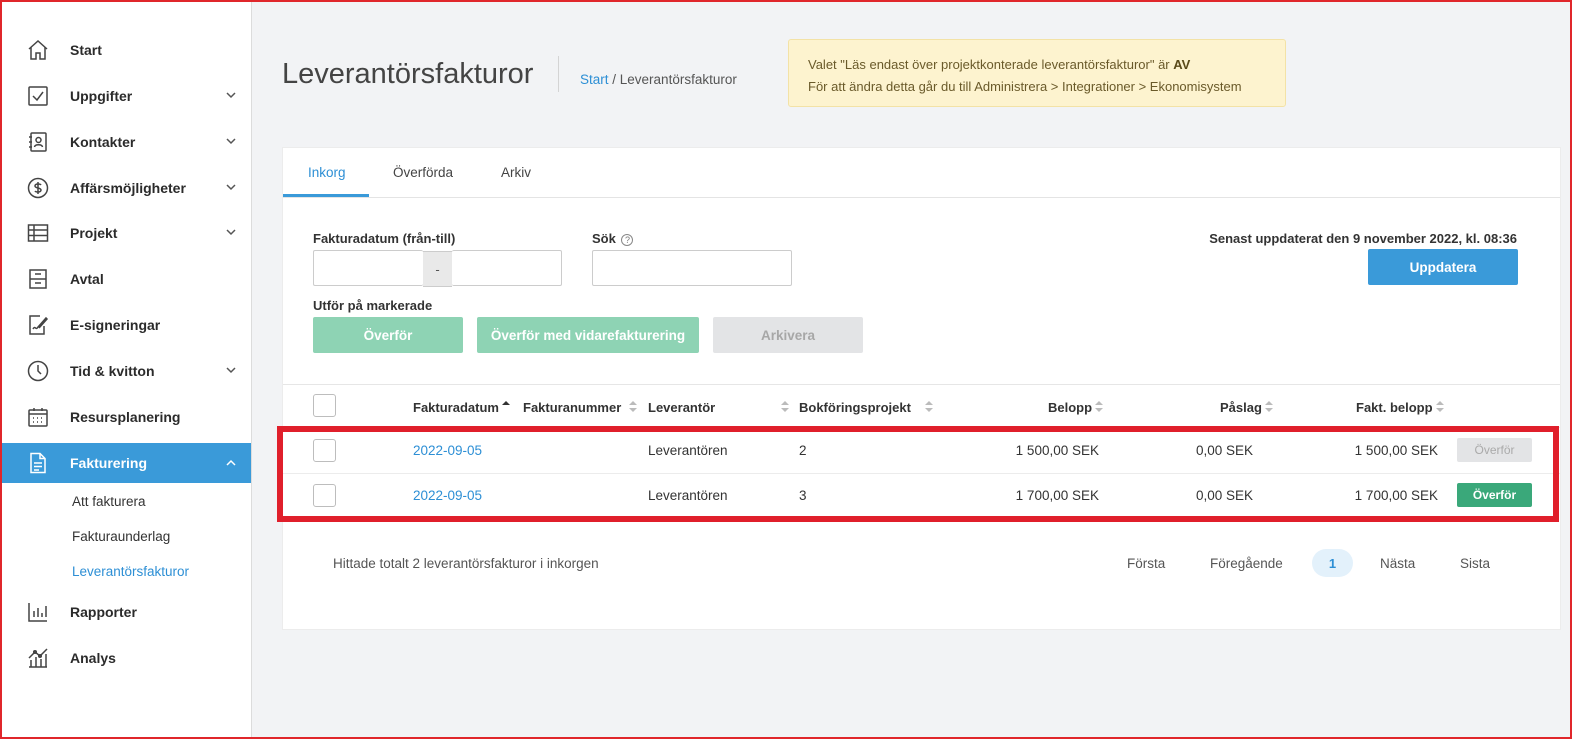 Image resolution: width=1572 pixels, height=739 pixels. What do you see at coordinates (692, 268) in the screenshot?
I see `search-input` at bounding box center [692, 268].